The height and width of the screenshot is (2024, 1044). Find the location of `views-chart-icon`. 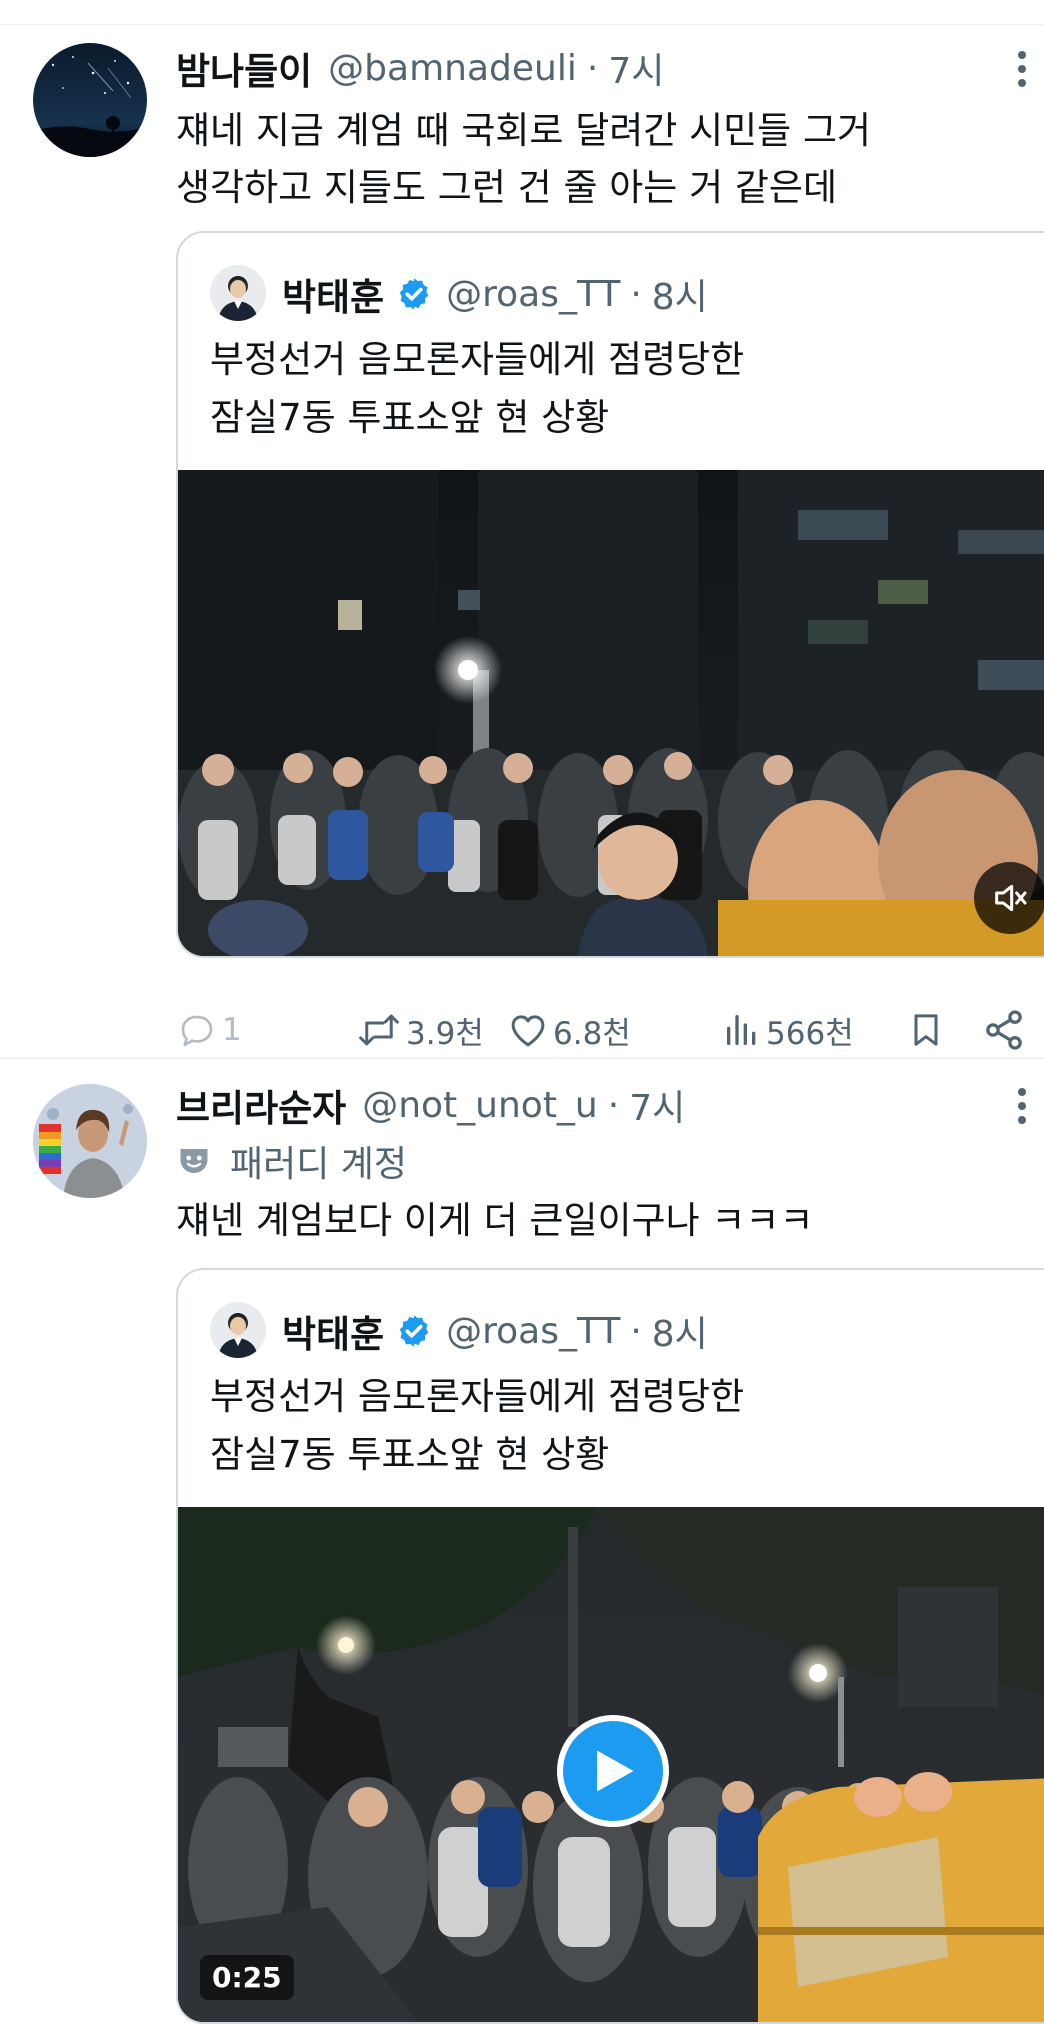

views-chart-icon is located at coordinates (741, 1030).